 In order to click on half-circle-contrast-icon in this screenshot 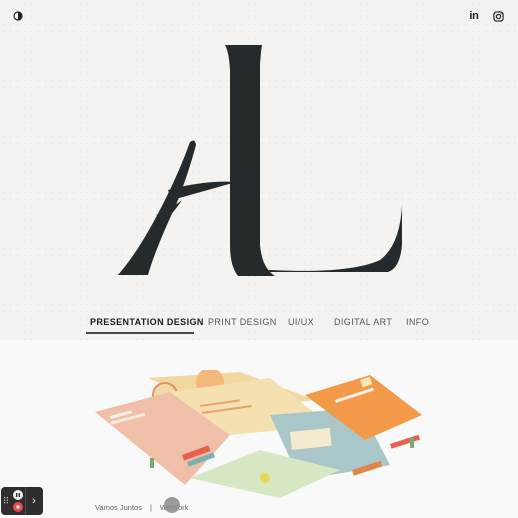, I will do `click(18, 16)`.